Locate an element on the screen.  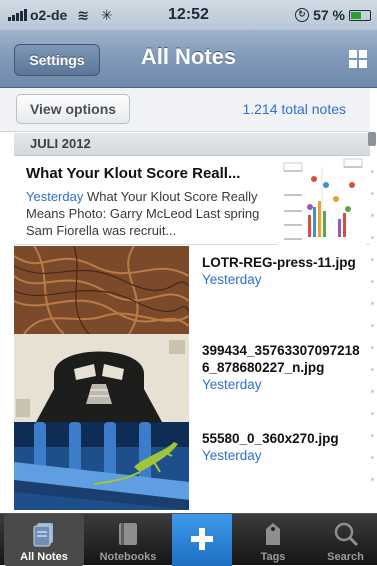
add-note-button is located at coordinates (202, 540).